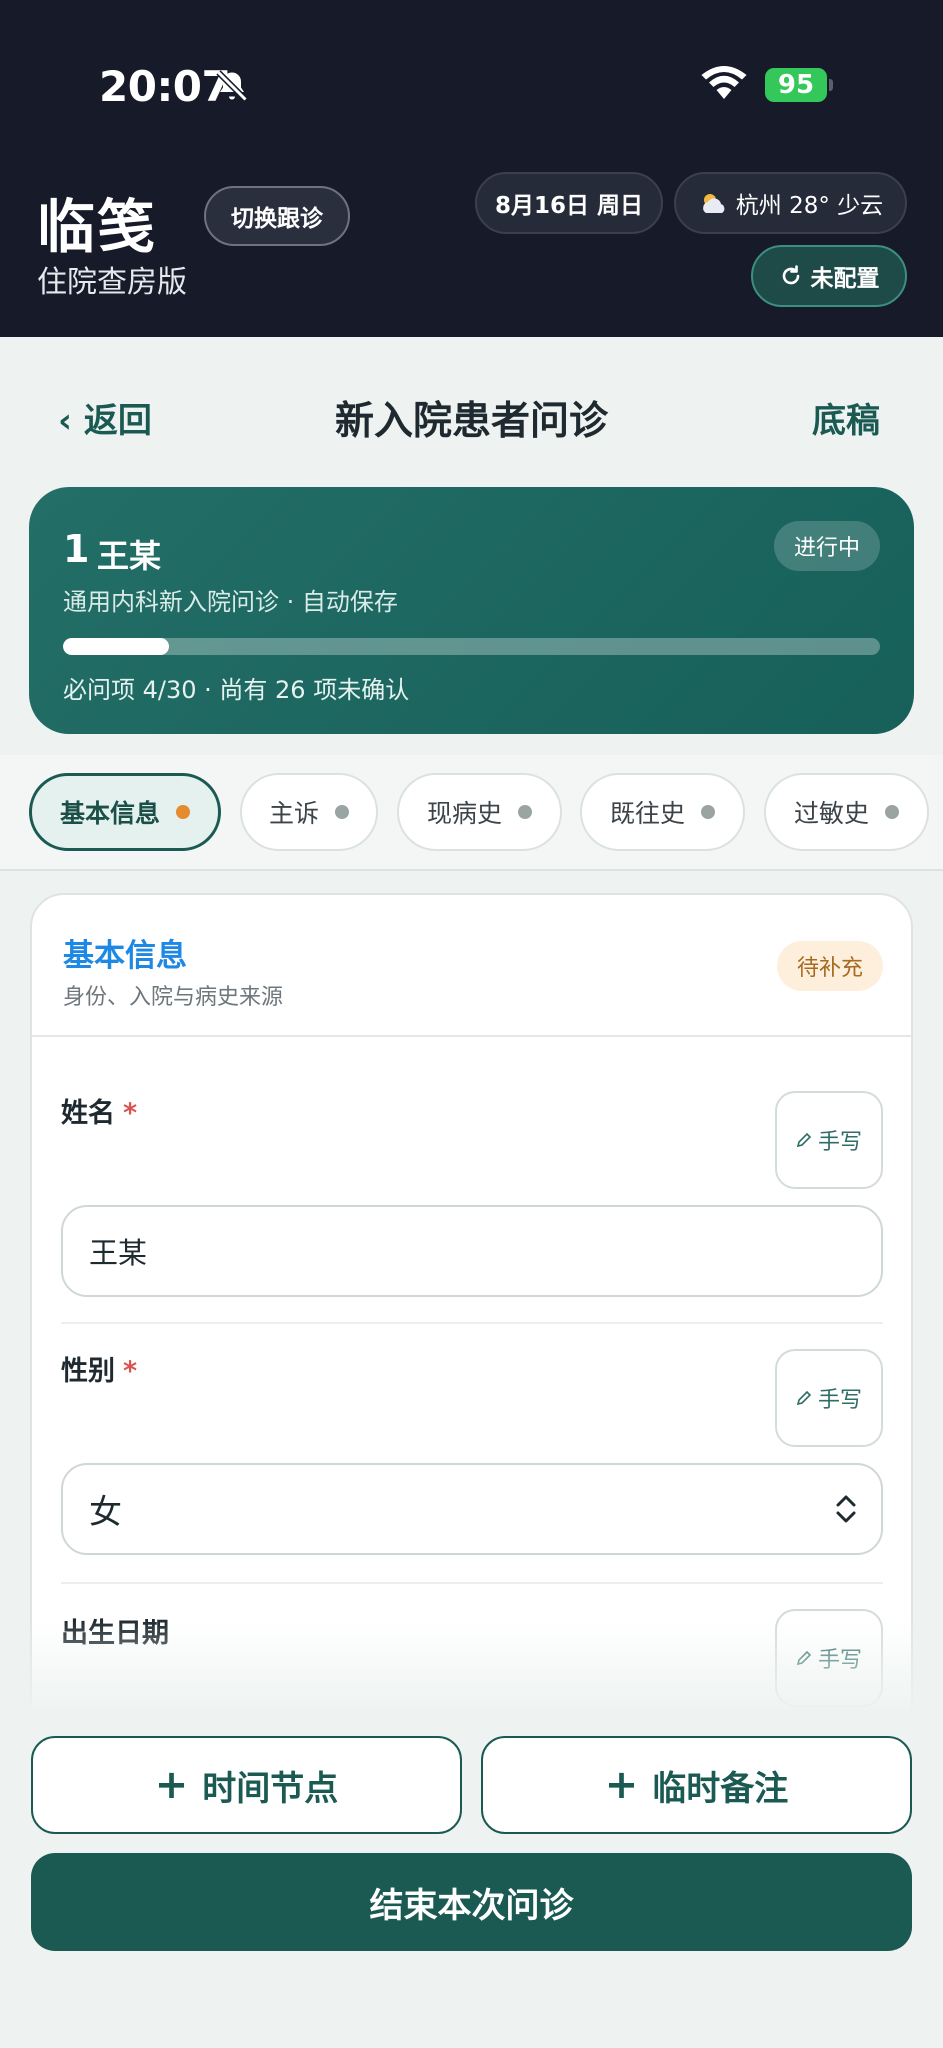 This screenshot has height=2048, width=943. I want to click on tab-label: 基本信息, so click(109, 813).